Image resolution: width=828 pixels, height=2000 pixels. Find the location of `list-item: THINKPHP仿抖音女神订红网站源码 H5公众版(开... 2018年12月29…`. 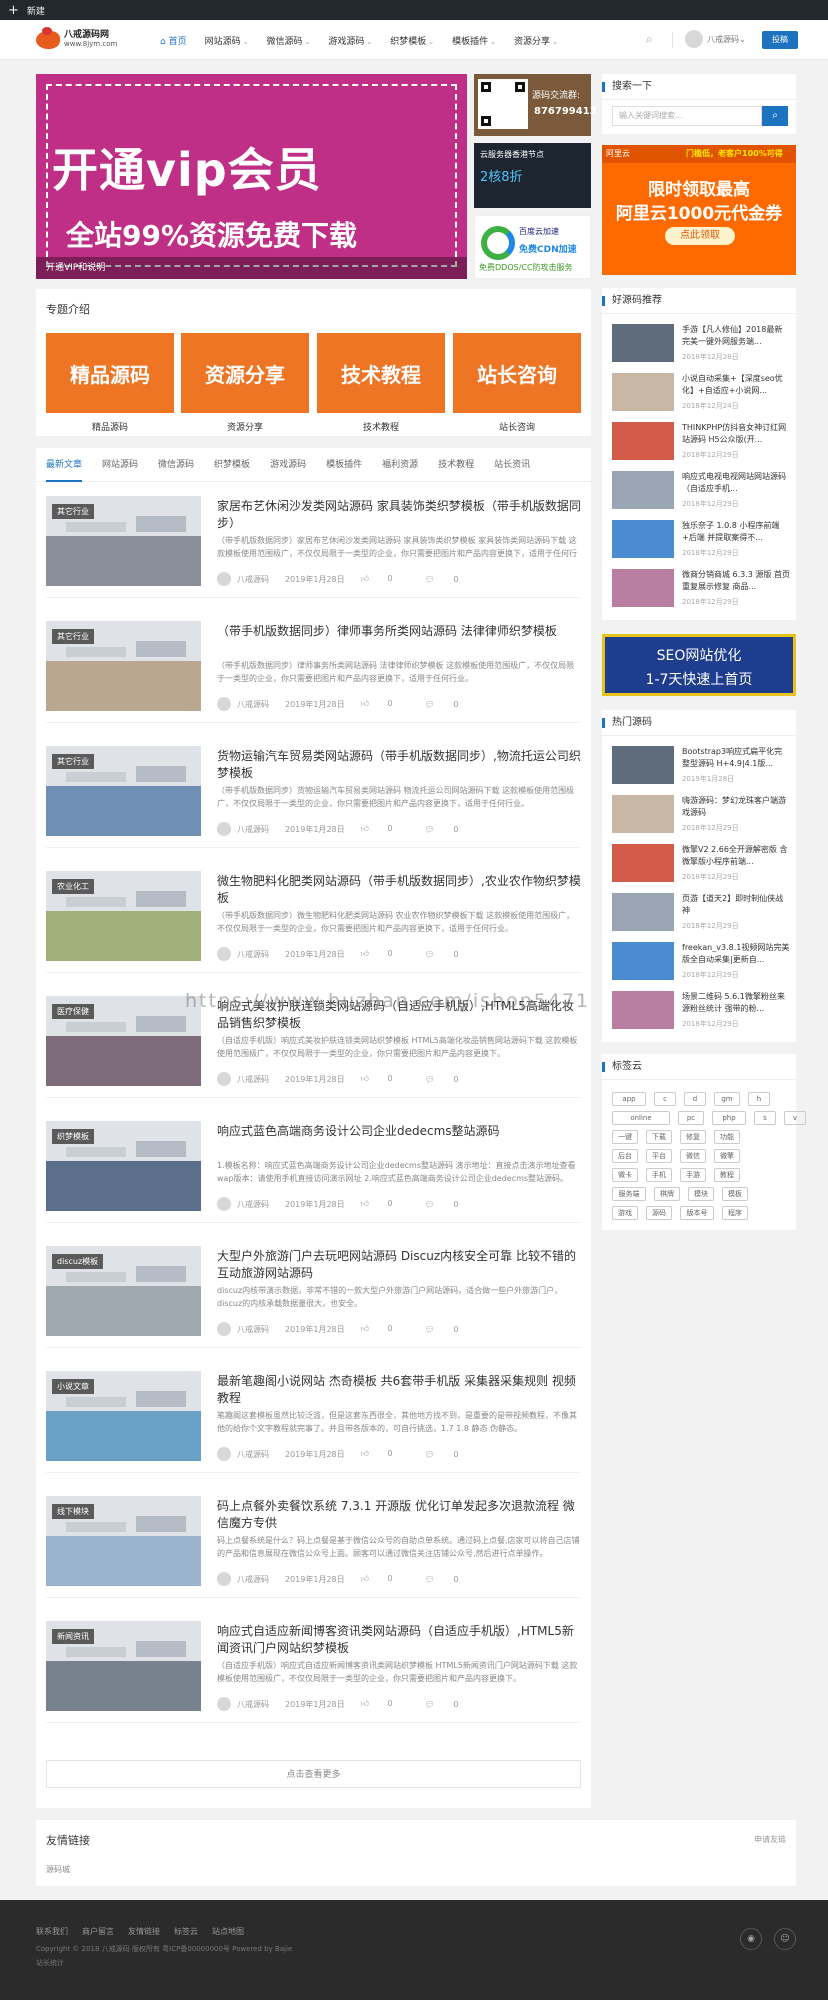

list-item: THINKPHP仿抖音女神订红网站源码 H5公众版(开... 2018年12月29… is located at coordinates (701, 443).